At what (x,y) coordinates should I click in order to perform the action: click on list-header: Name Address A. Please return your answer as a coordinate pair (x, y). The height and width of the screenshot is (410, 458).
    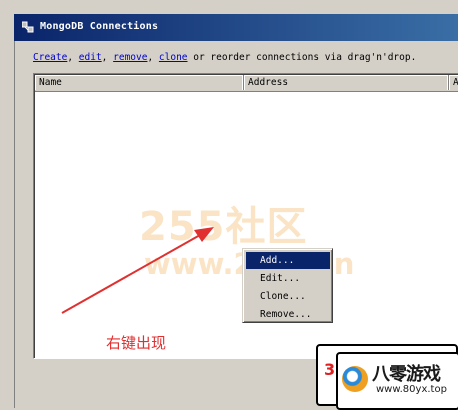
    Looking at the image, I should click on (246, 83).